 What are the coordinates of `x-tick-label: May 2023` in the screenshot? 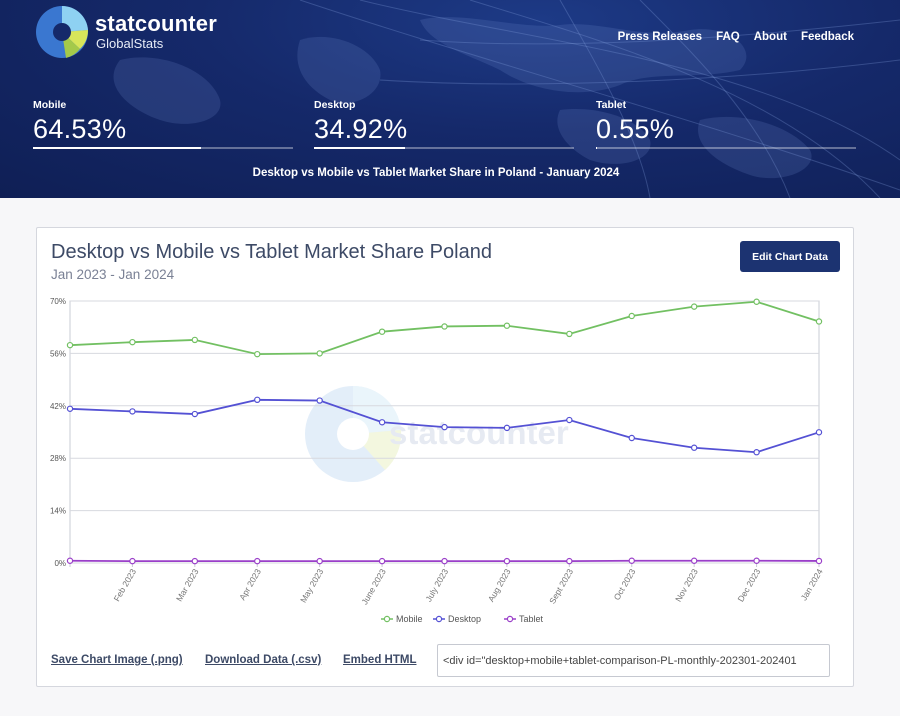 It's located at (311, 586).